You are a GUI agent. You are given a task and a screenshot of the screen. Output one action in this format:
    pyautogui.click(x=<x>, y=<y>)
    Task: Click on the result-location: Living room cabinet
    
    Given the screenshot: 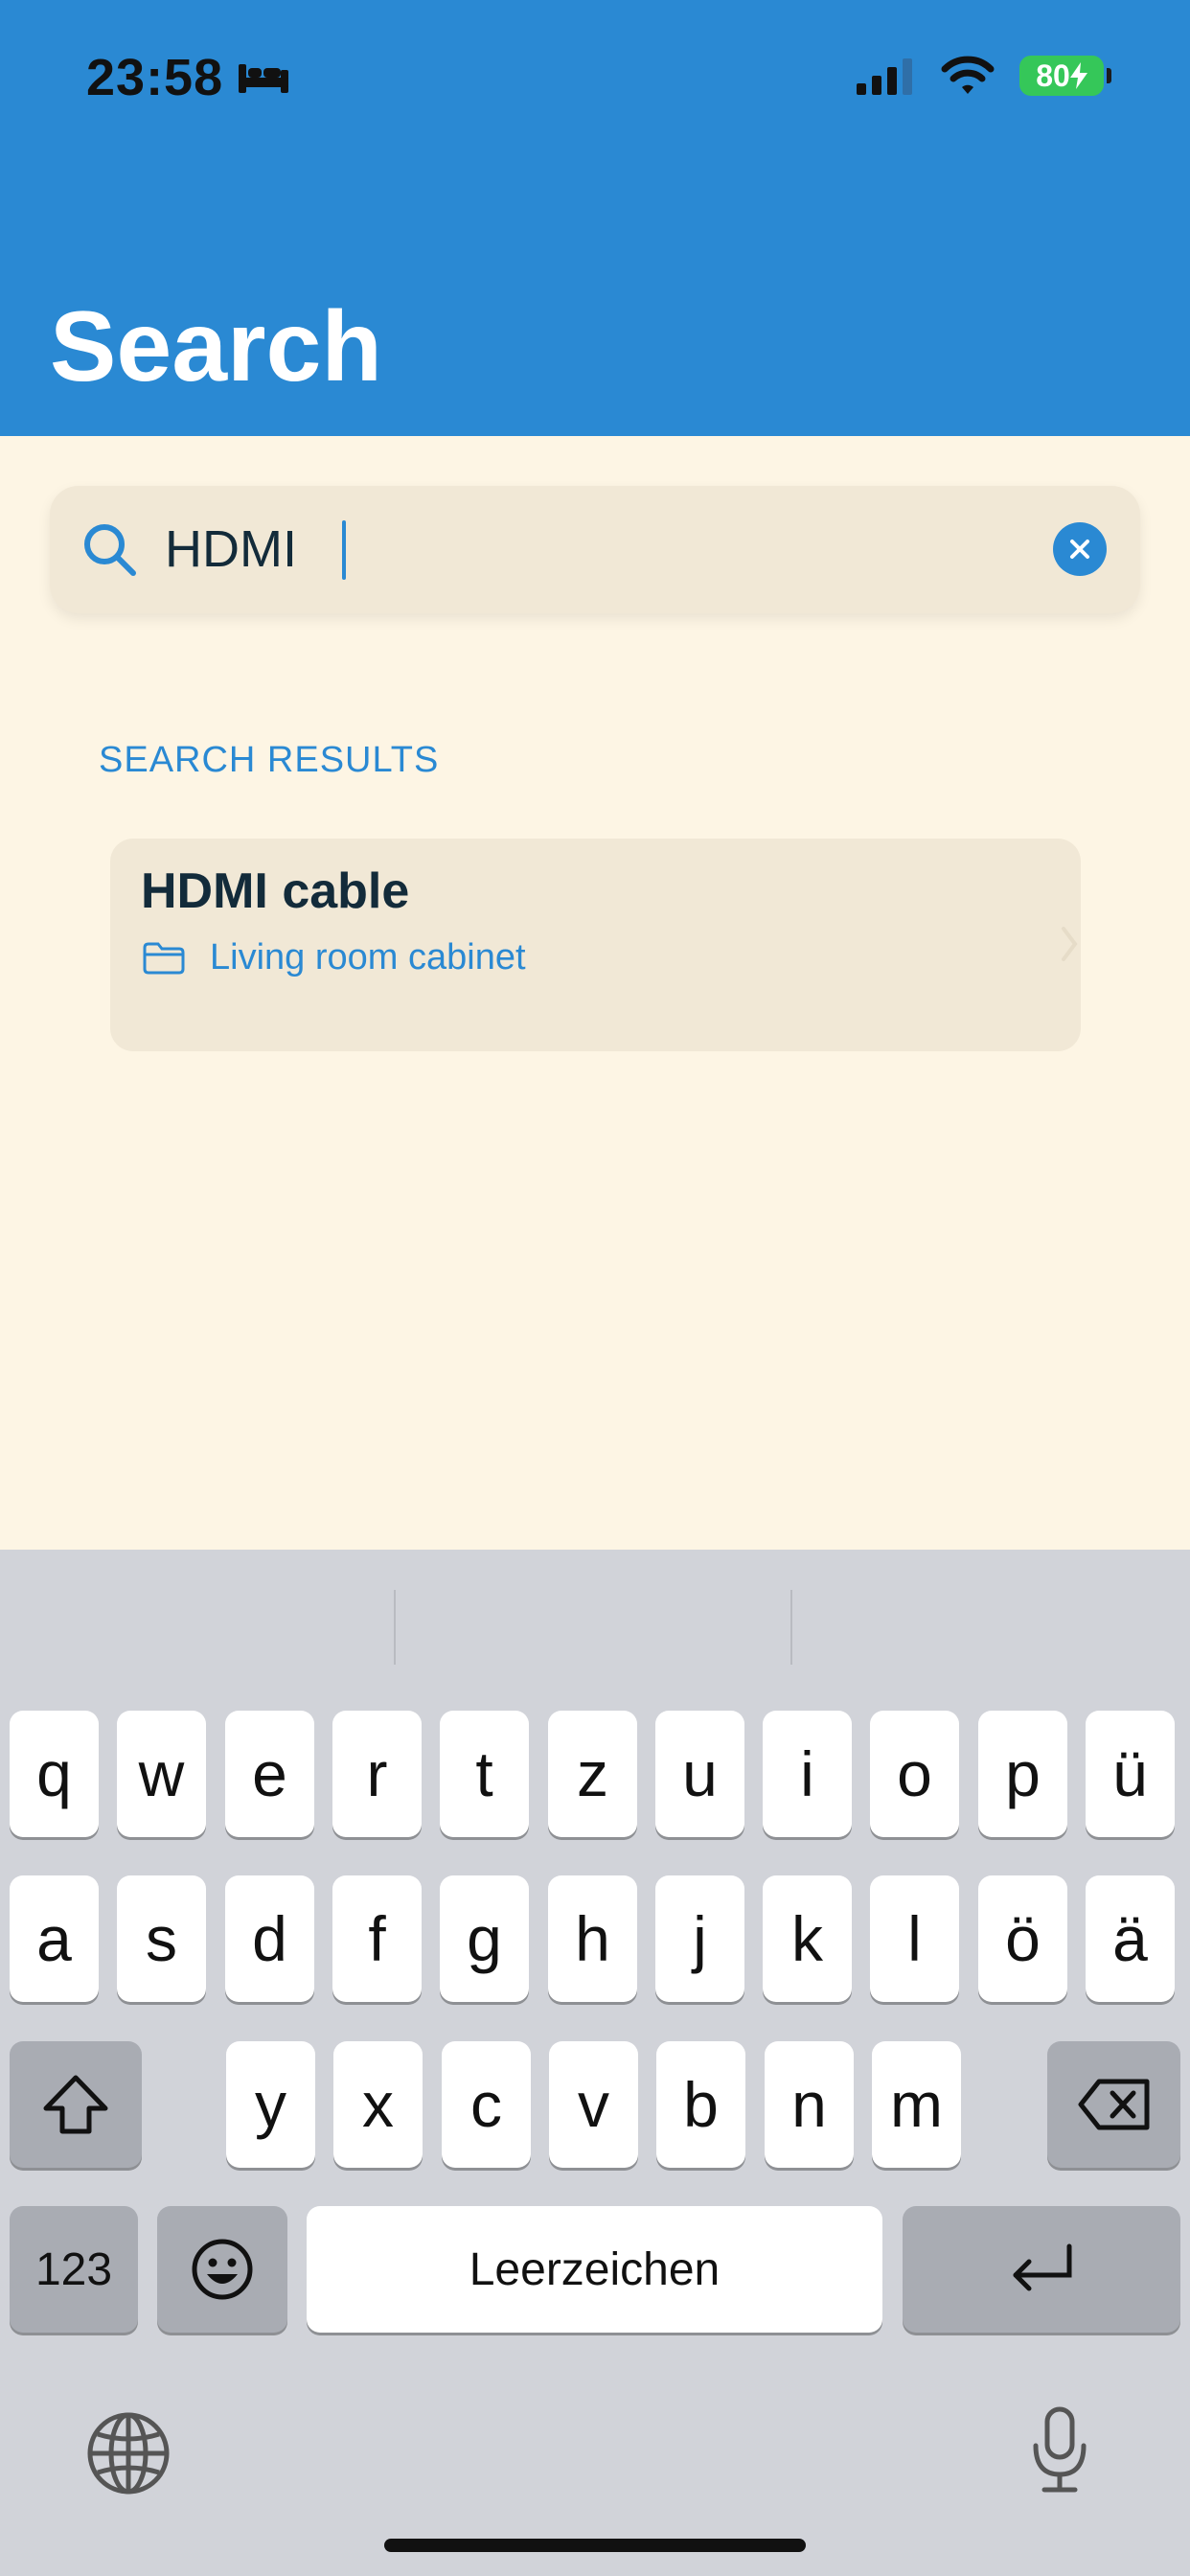 What is the action you would take?
    pyautogui.click(x=334, y=957)
    